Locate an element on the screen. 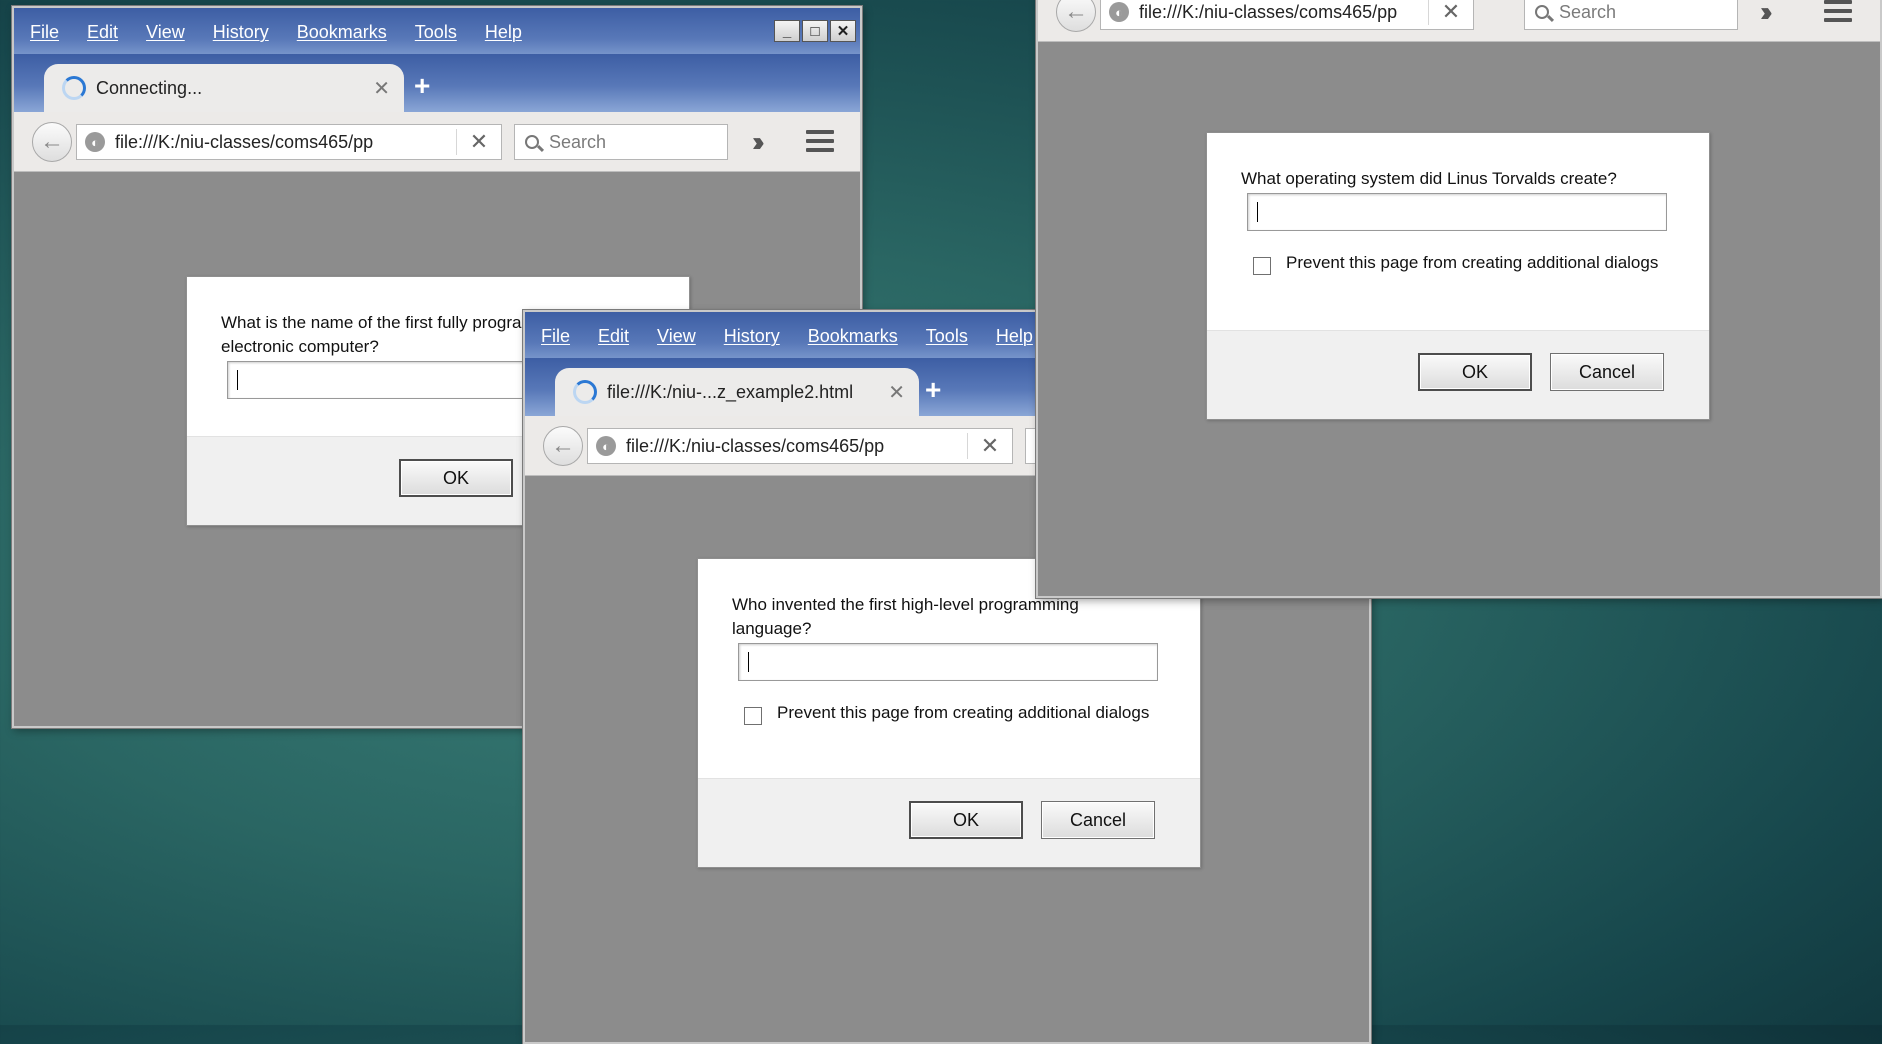 Image resolution: width=1882 pixels, height=1044 pixels. maximize-icon: □ is located at coordinates (815, 31).